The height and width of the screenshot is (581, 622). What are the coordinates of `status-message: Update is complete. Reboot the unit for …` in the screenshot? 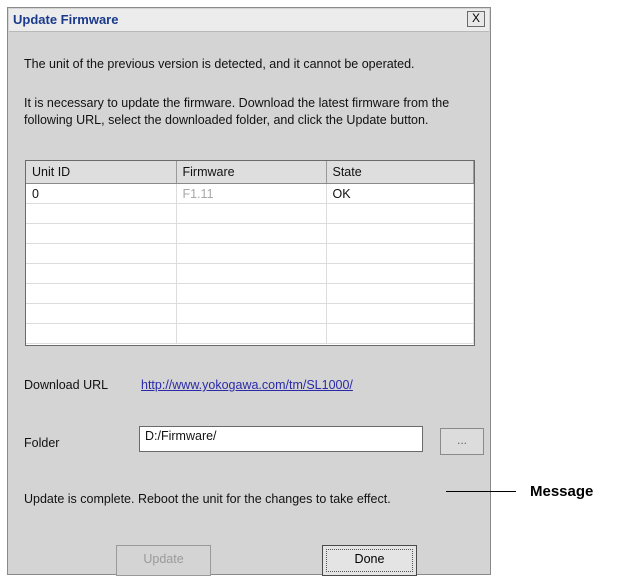 It's located at (207, 499).